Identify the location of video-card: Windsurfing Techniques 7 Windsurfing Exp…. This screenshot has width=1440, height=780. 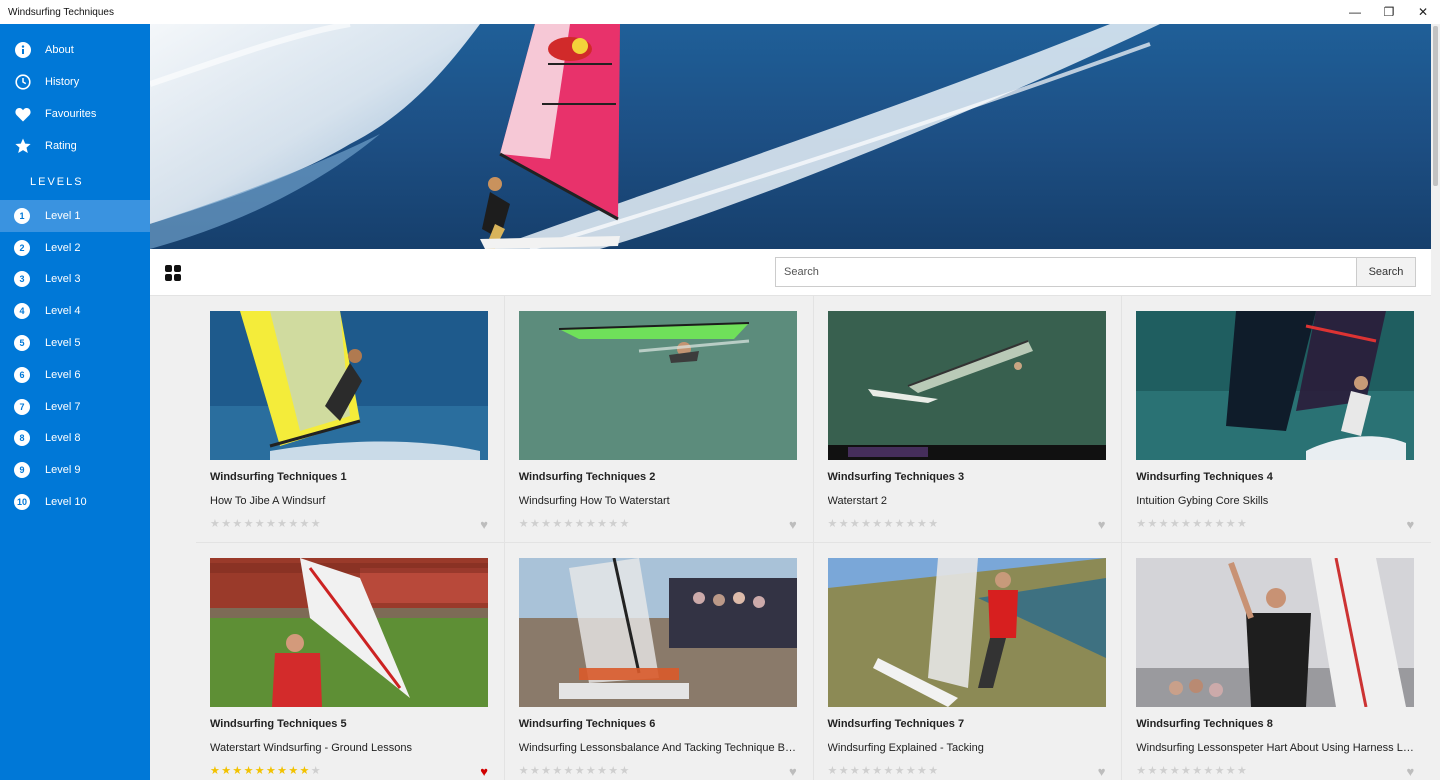
(968, 661).